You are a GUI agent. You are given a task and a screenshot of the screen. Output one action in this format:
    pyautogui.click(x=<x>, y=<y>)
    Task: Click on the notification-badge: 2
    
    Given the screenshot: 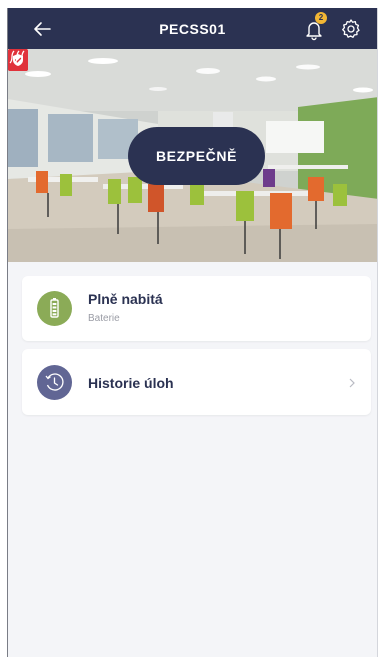 What is the action you would take?
    pyautogui.click(x=321, y=18)
    